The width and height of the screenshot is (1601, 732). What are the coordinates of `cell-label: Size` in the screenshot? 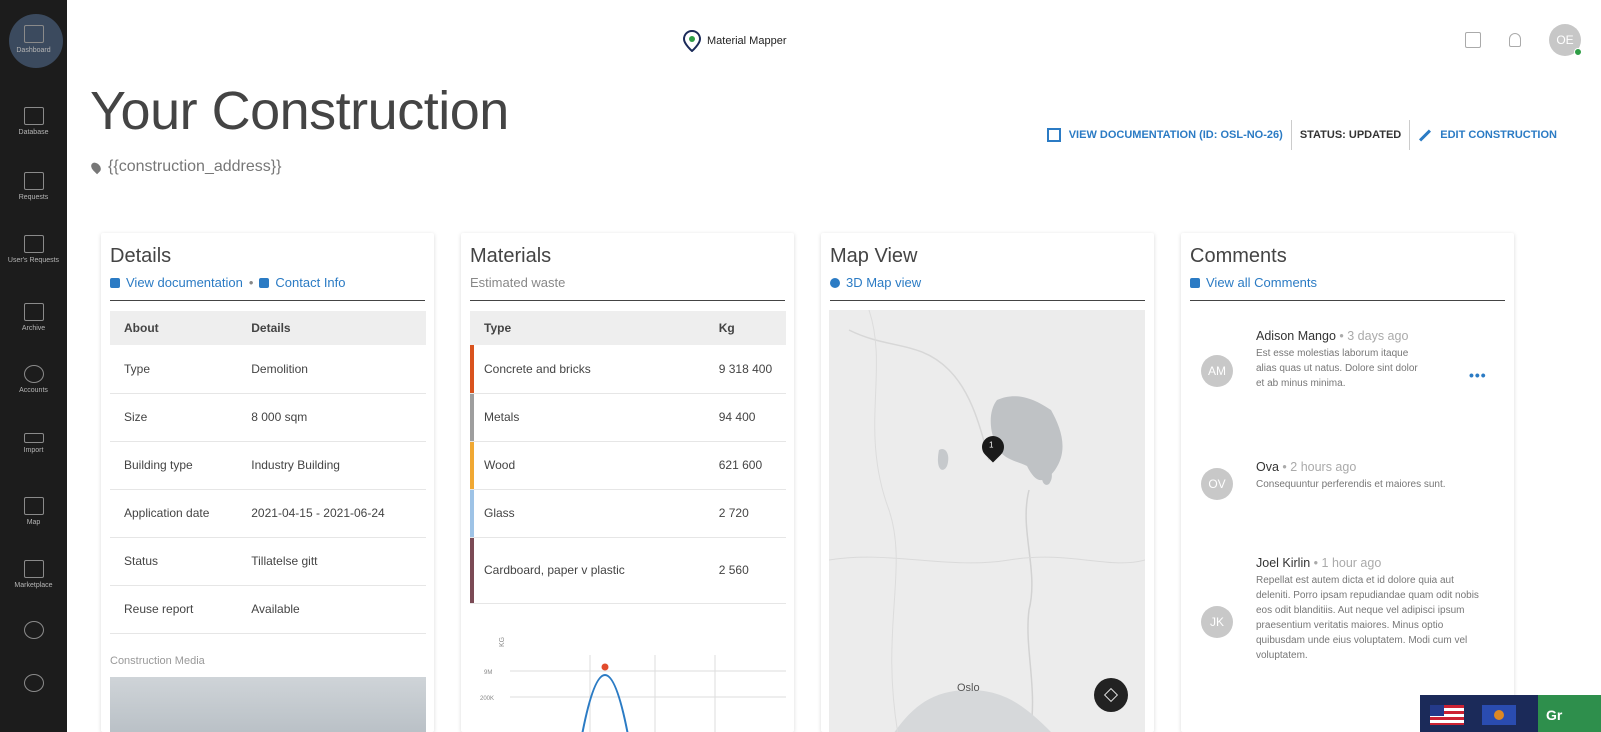 It's located at (174, 417).